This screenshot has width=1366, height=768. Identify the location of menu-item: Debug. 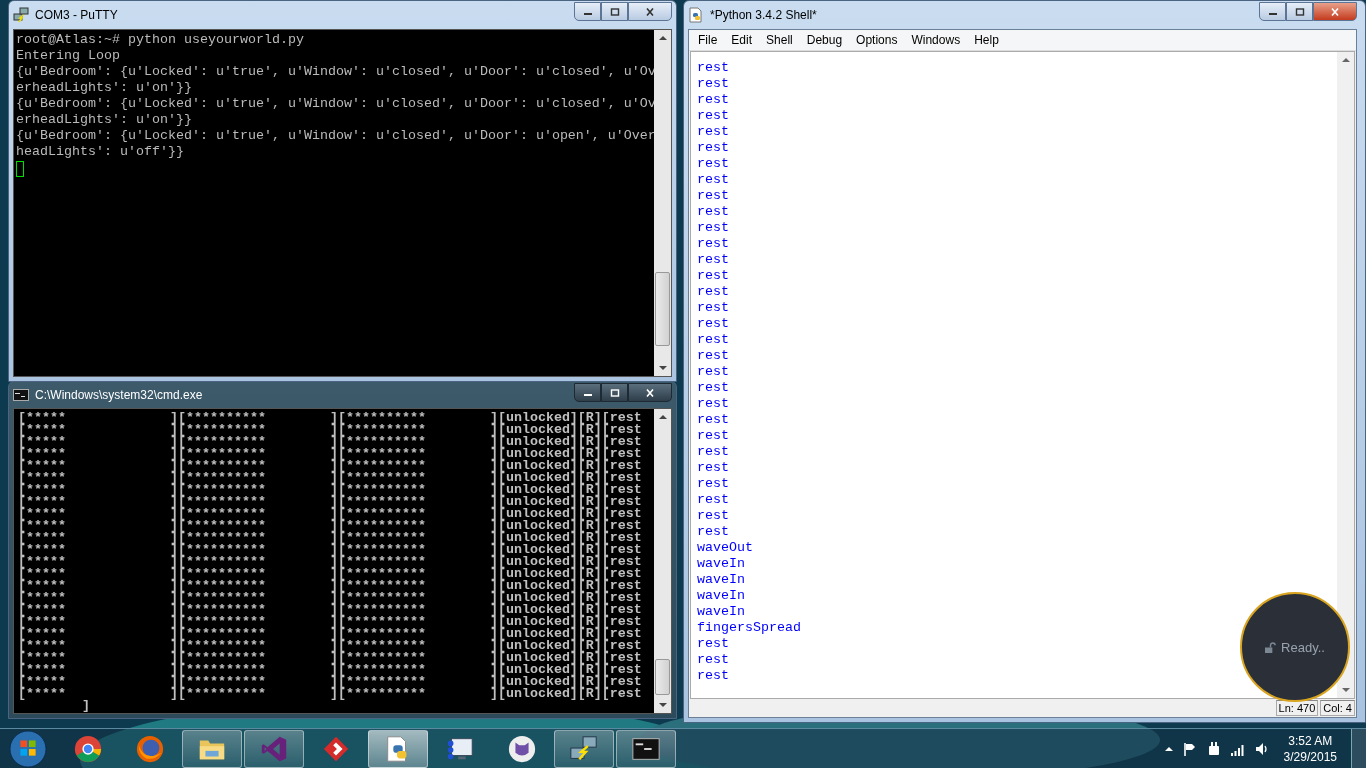
(824, 40).